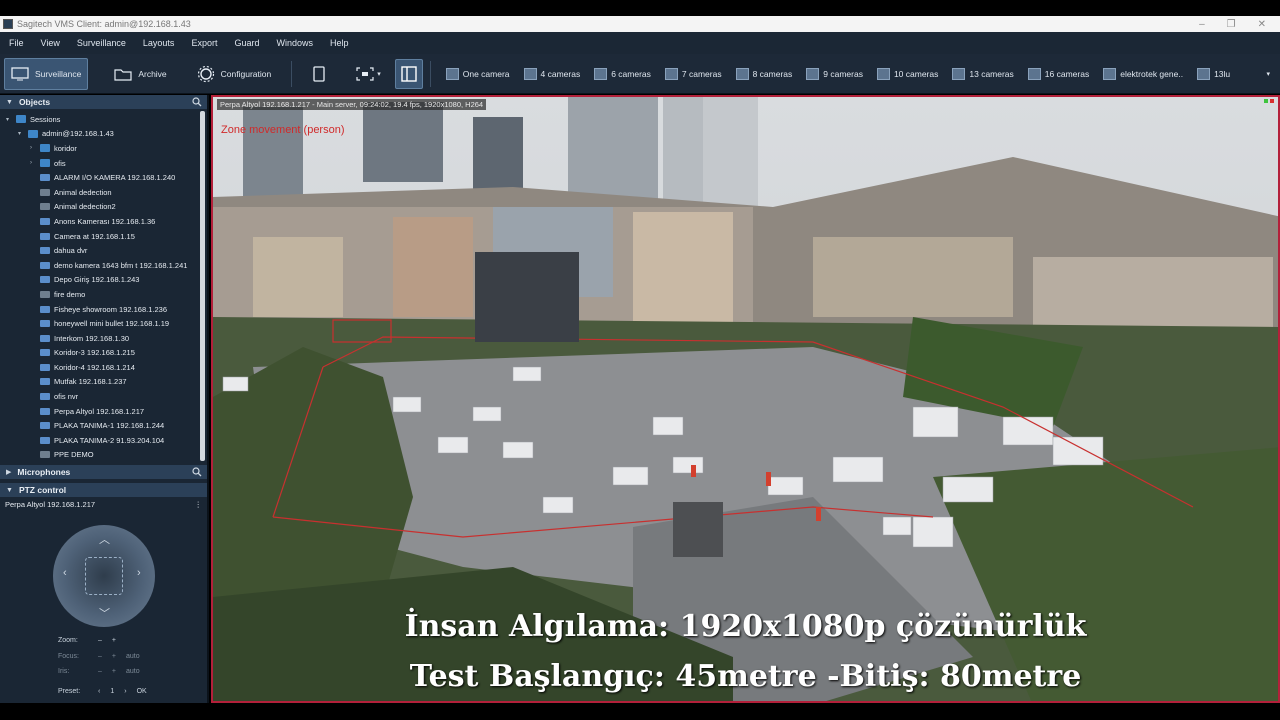 The image size is (1280, 720). What do you see at coordinates (763, 73) in the screenshot?
I see `layout-8-cameras: 8 cameras` at bounding box center [763, 73].